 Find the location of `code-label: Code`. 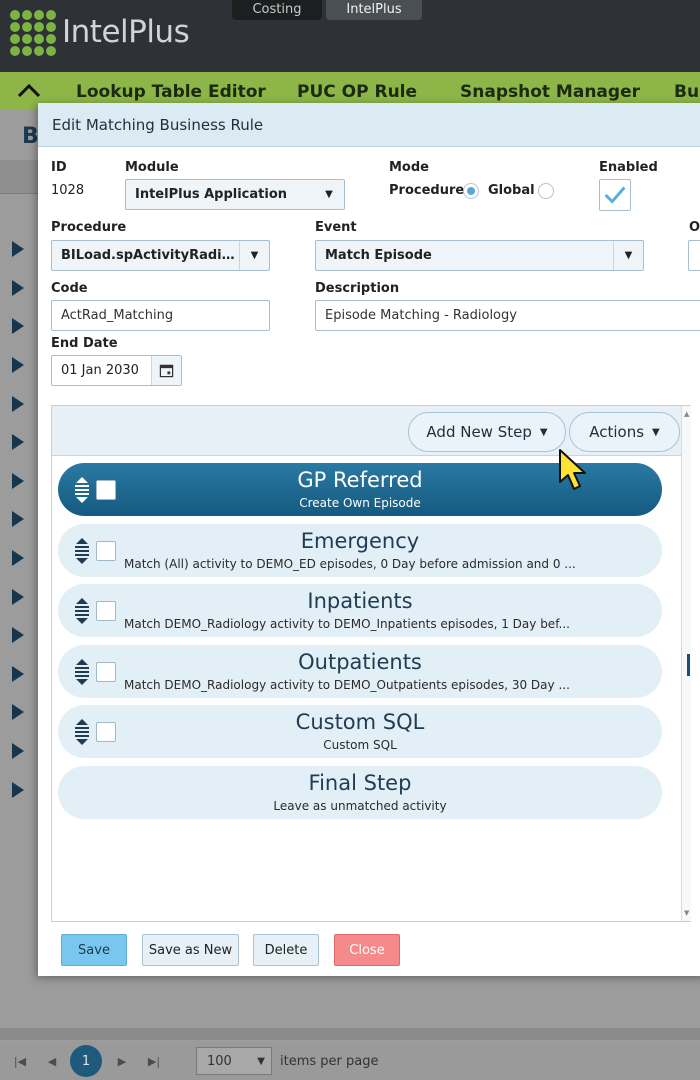

code-label: Code is located at coordinates (69, 288).